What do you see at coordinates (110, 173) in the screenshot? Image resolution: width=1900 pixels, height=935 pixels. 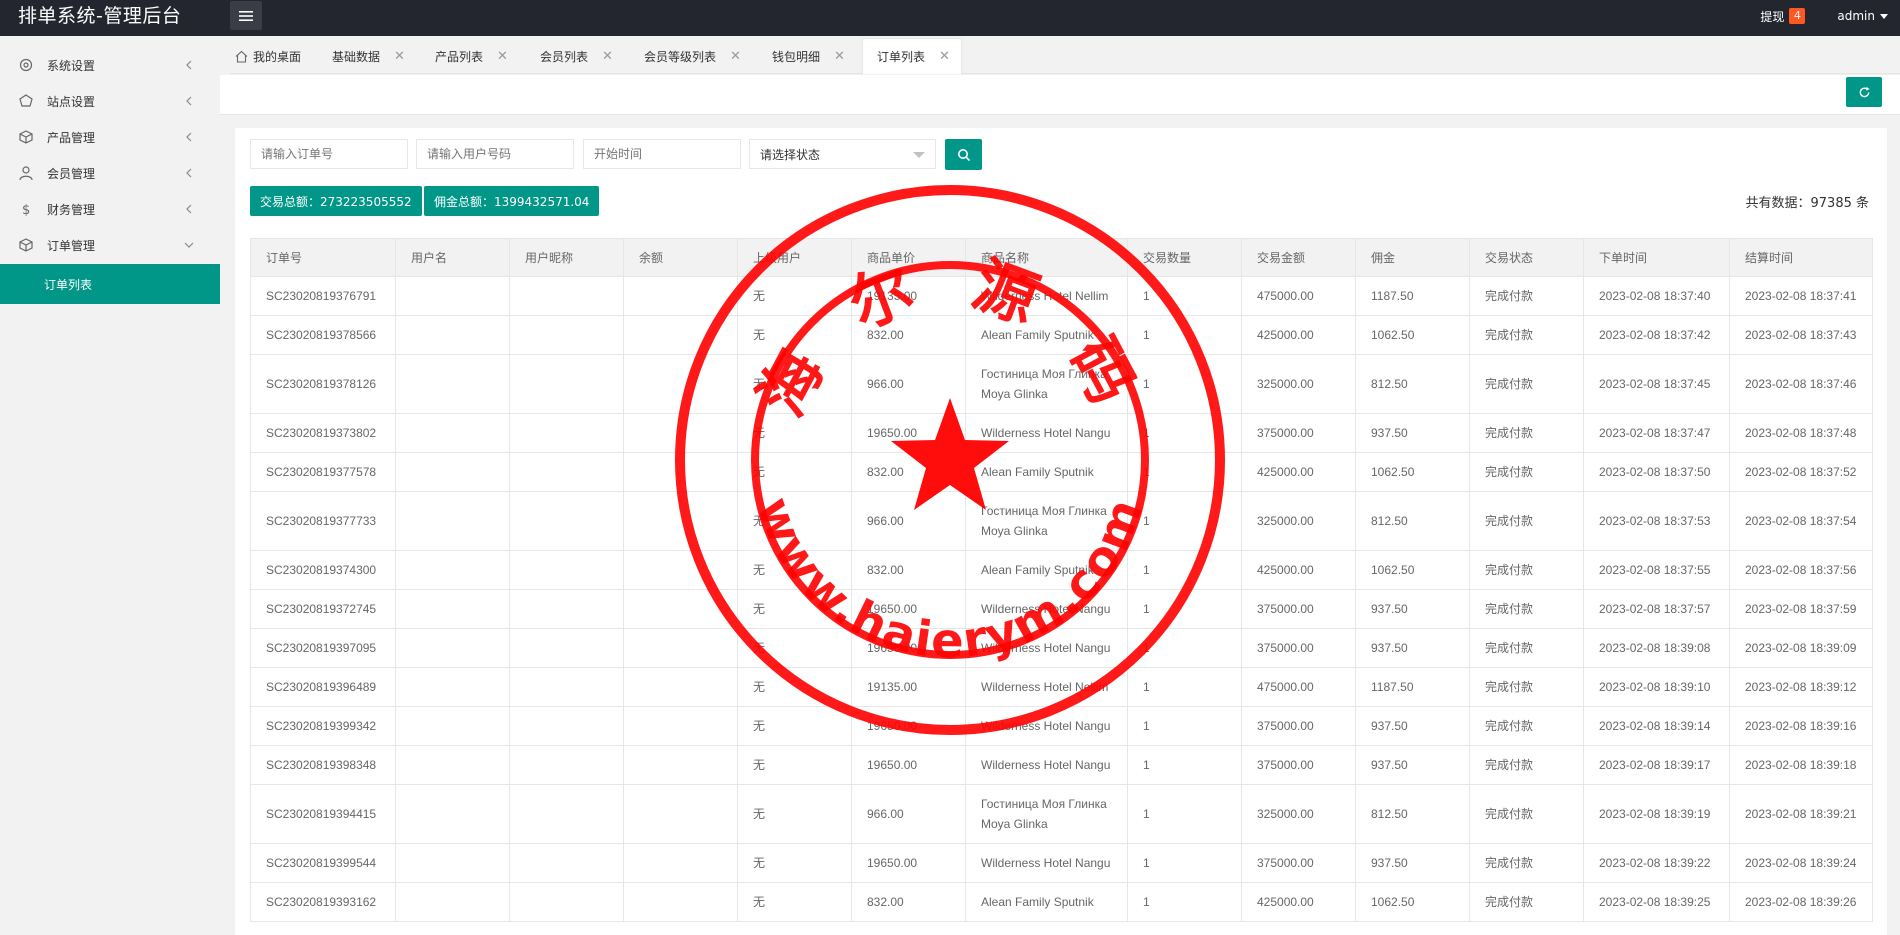 I see `sidebar-item-member-management: 会员管理` at bounding box center [110, 173].